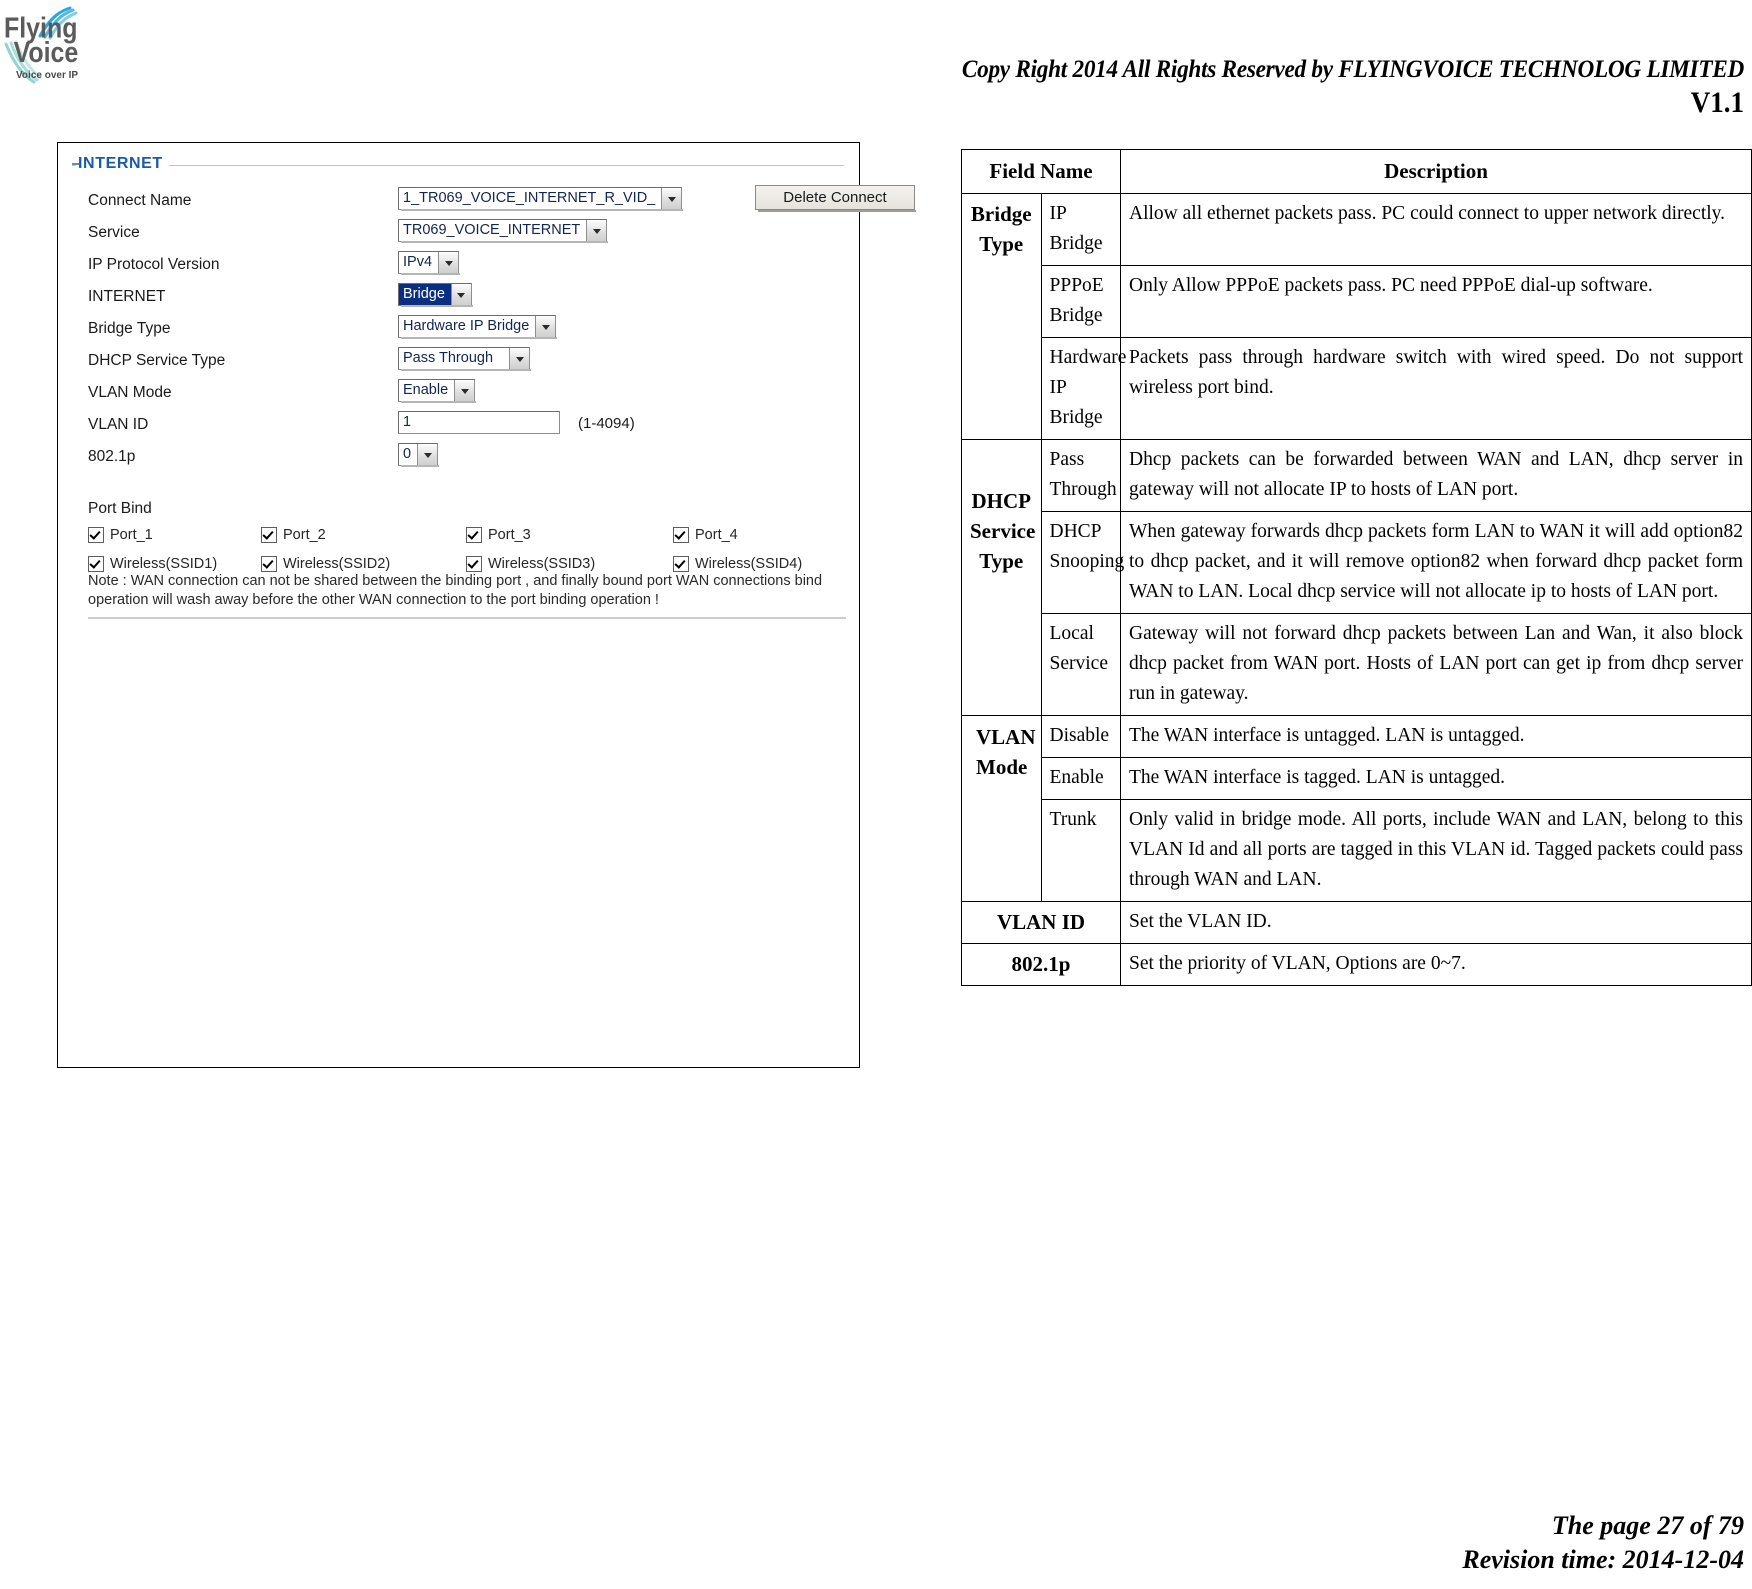 The width and height of the screenshot is (1752, 1589). I want to click on checkbox-wireless-ssid2: Wireless(SSID2), so click(325, 564).